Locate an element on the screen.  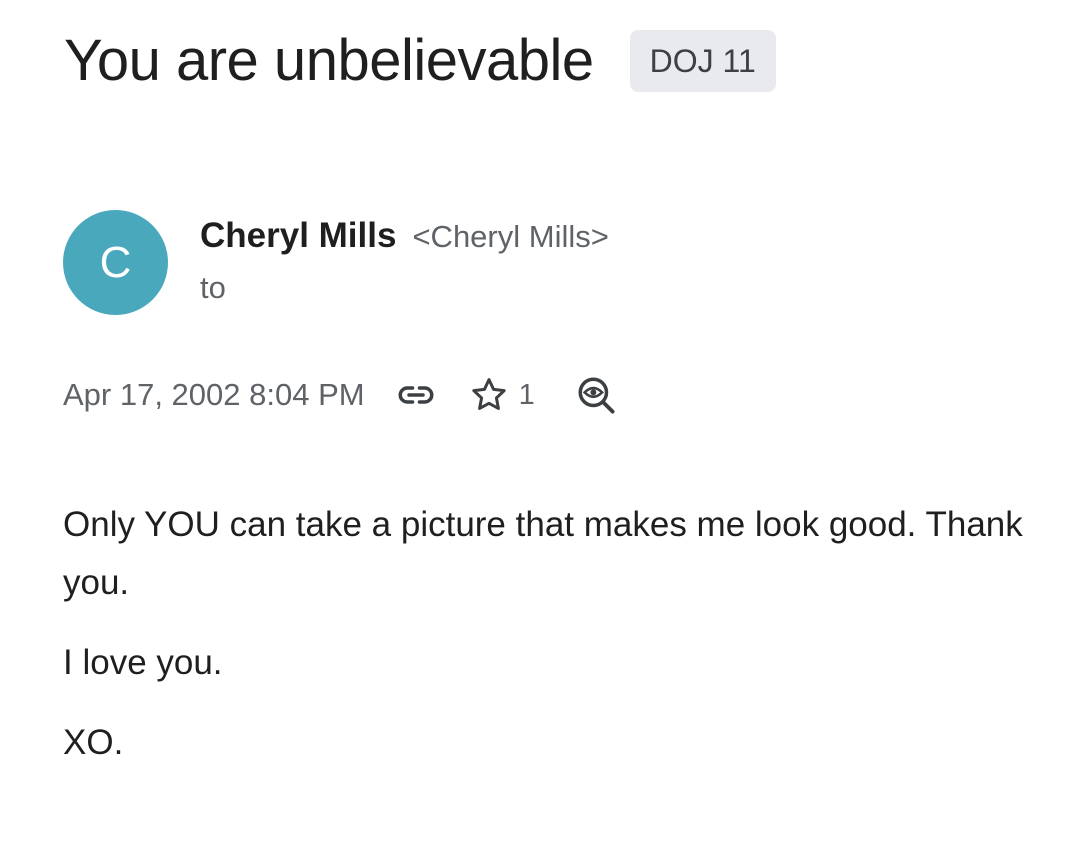
label-chip: DOJ 11 is located at coordinates (702, 61).